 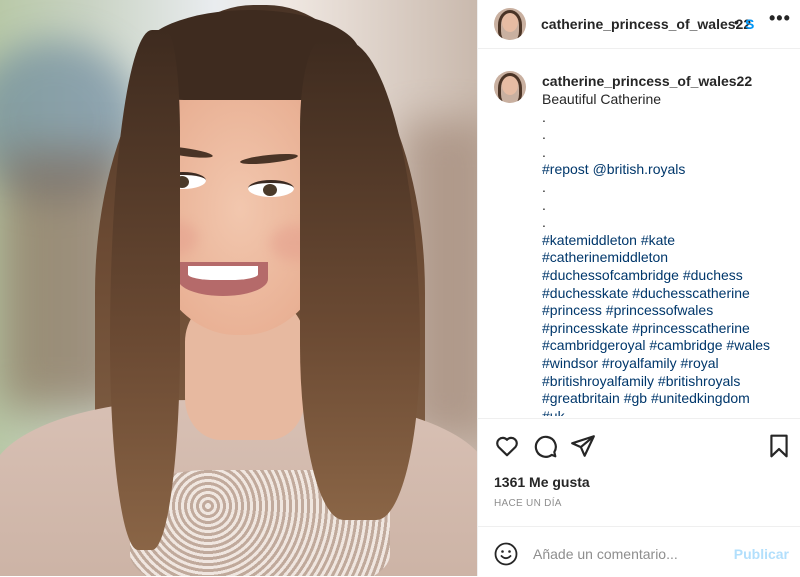 What do you see at coordinates (667, 258) in the screenshot?
I see `caption-hashtag-line: #catherinemiddleton` at bounding box center [667, 258].